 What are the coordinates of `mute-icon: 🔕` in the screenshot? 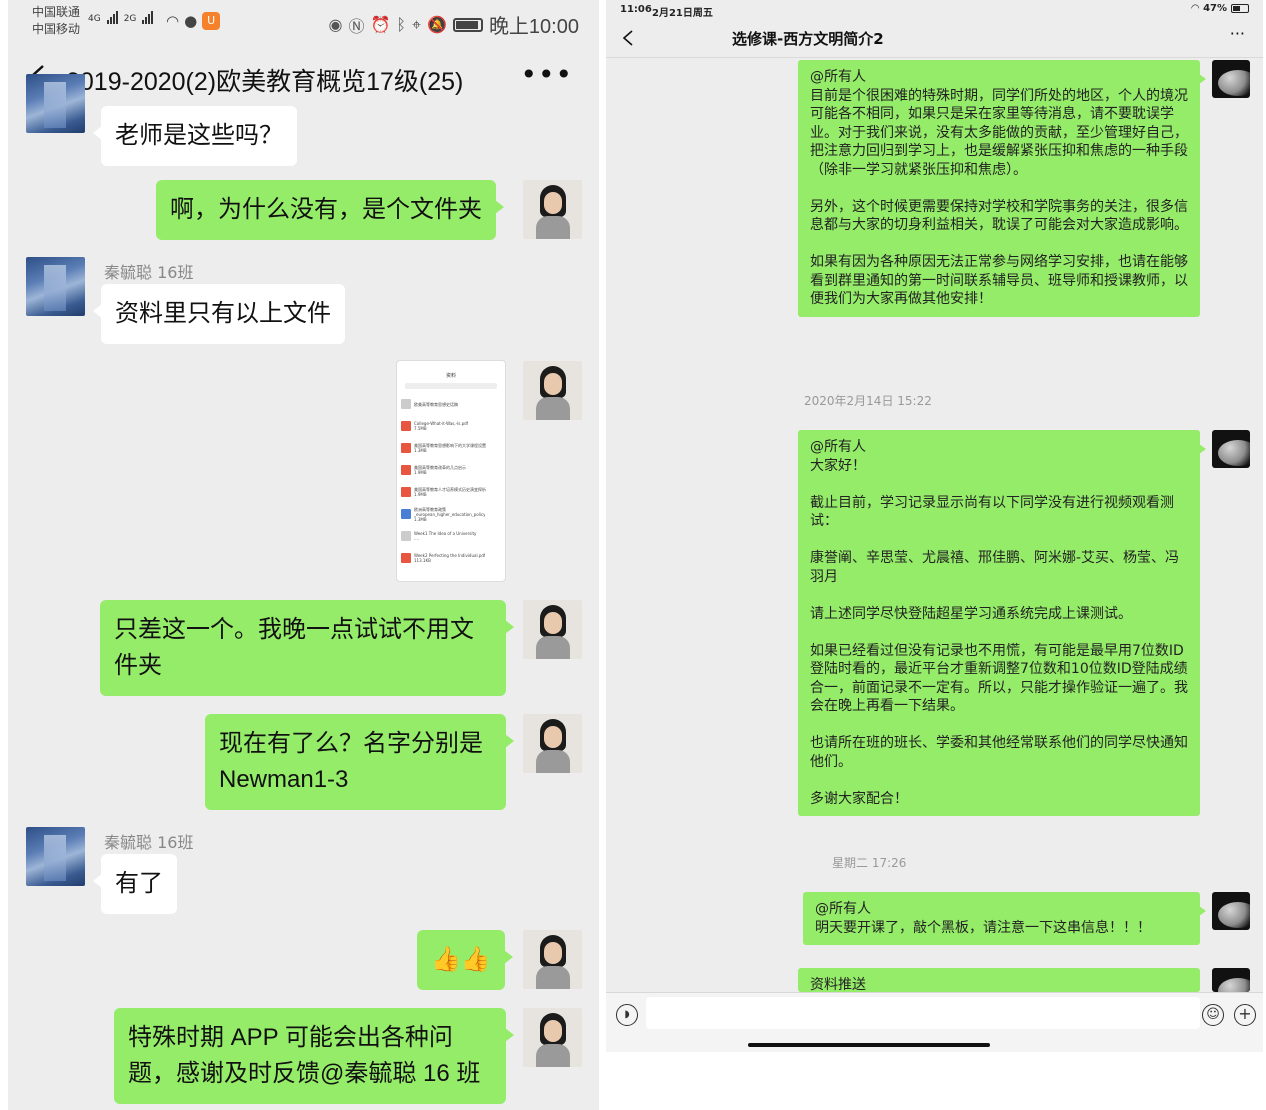 It's located at (437, 24).